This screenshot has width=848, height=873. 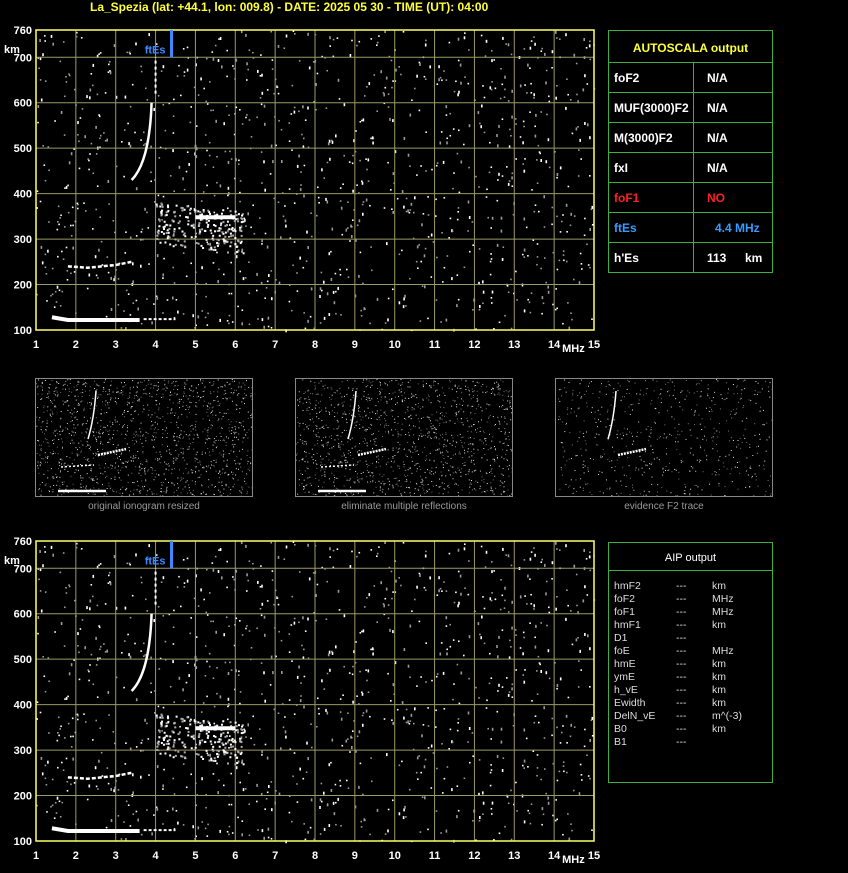 What do you see at coordinates (690, 137) in the screenshot?
I see `autoscala-row-m-3000-f2: M(3000)F2 N/A` at bounding box center [690, 137].